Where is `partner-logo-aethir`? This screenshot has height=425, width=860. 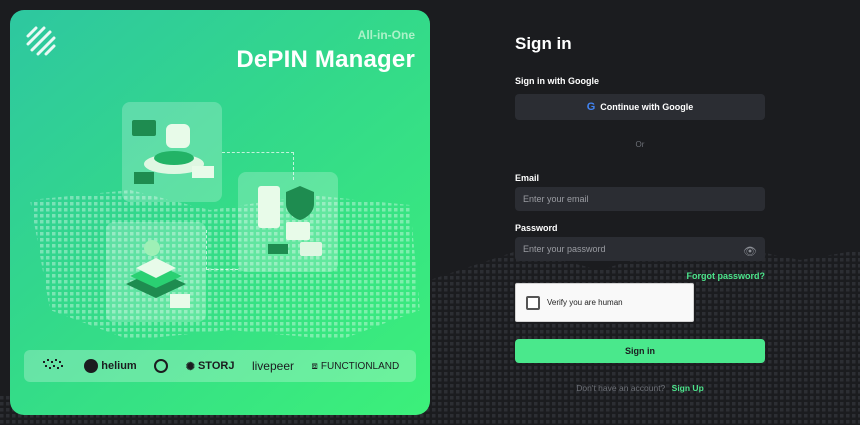
partner-logo-aethir is located at coordinates (54, 366).